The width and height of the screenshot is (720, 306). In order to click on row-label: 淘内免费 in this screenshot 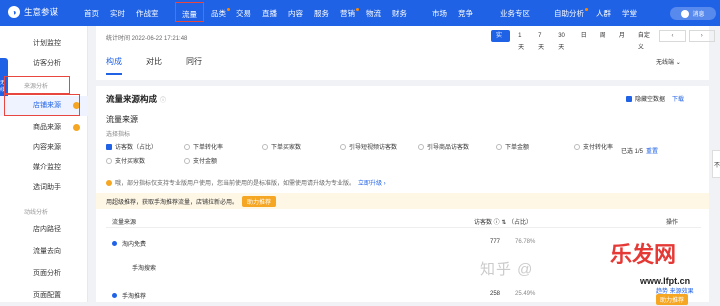, I will do `click(134, 245)`.